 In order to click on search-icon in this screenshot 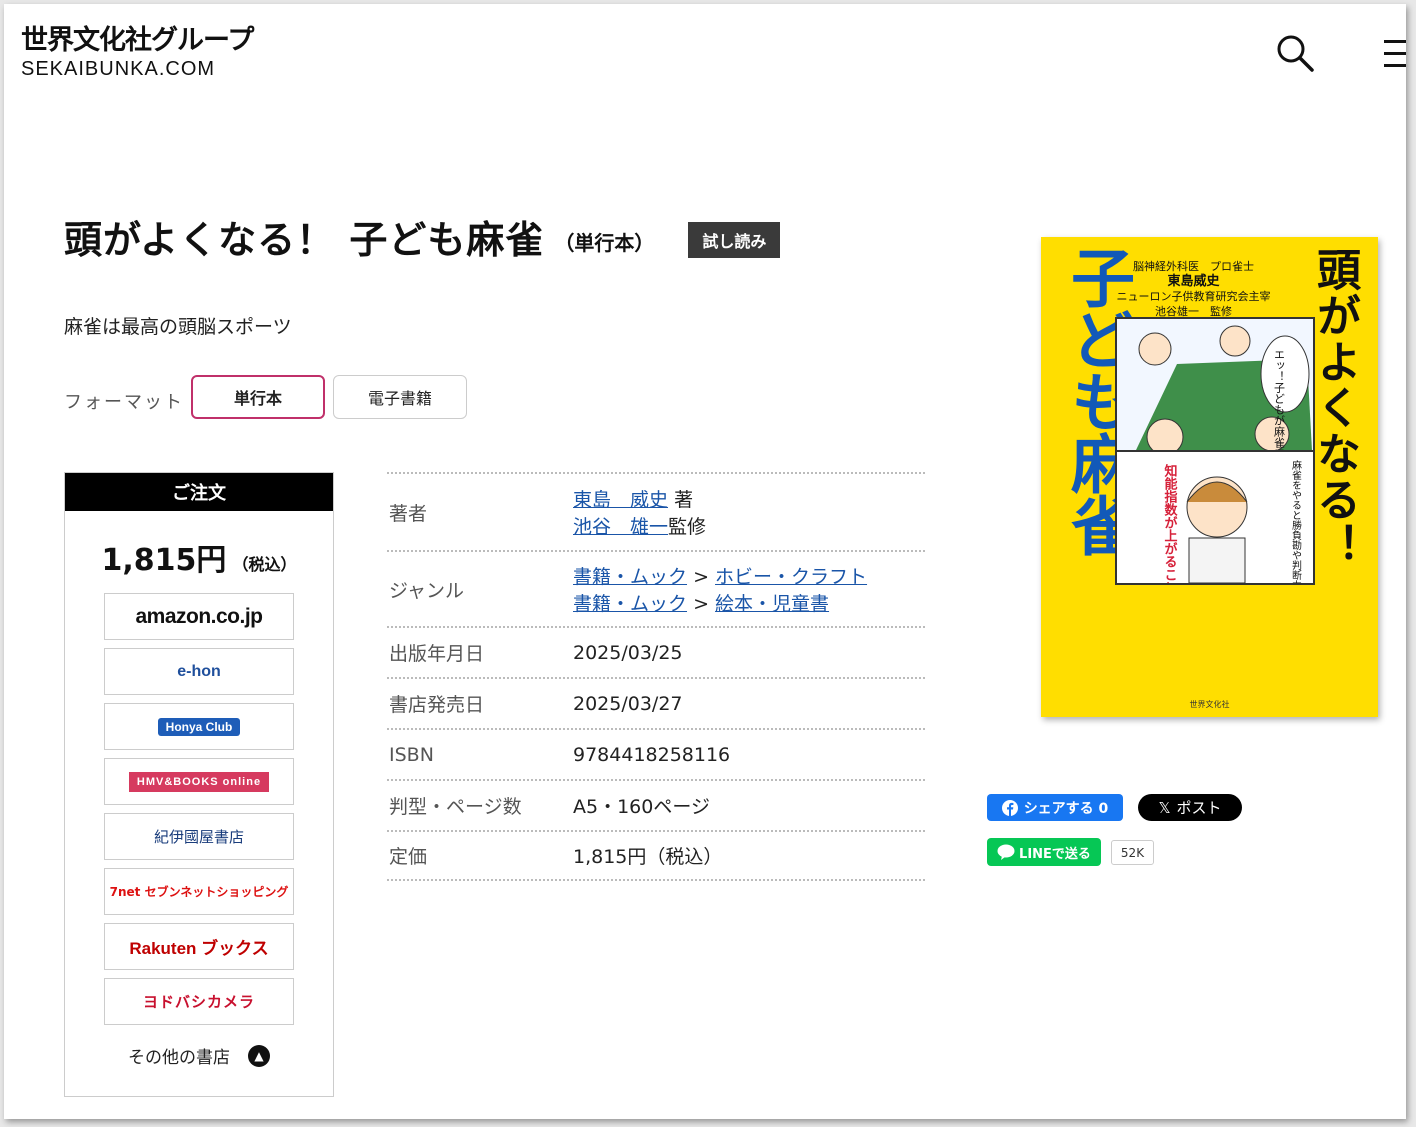, I will do `click(1295, 53)`.